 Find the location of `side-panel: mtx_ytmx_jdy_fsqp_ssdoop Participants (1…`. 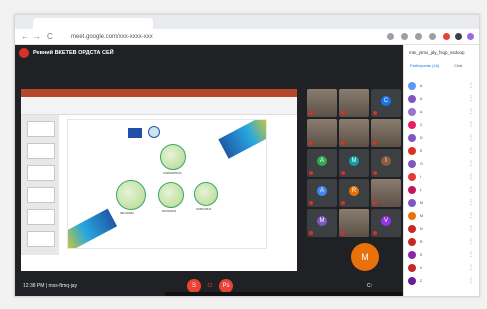

side-panel: mtx_ytmx_jdy_fsqp_ssdoop Participants (1… is located at coordinates (441, 170).